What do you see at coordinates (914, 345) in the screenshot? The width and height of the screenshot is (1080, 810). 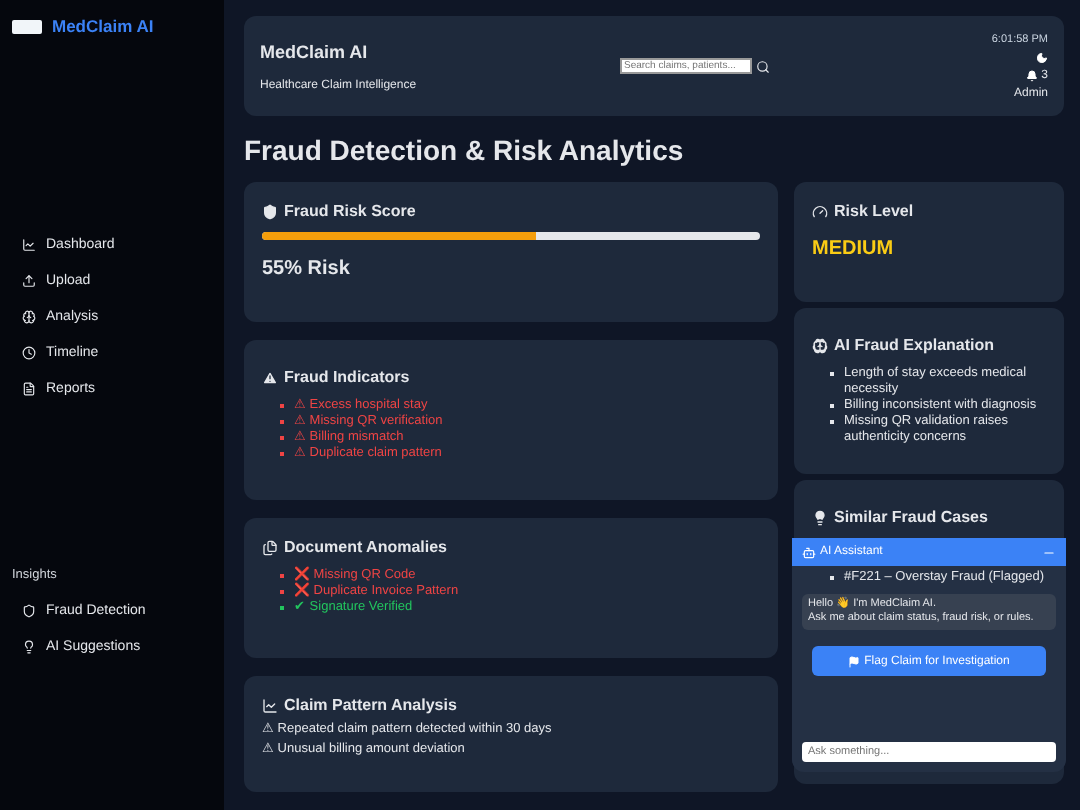 I see `card-title: AI Fraud Explanation` at bounding box center [914, 345].